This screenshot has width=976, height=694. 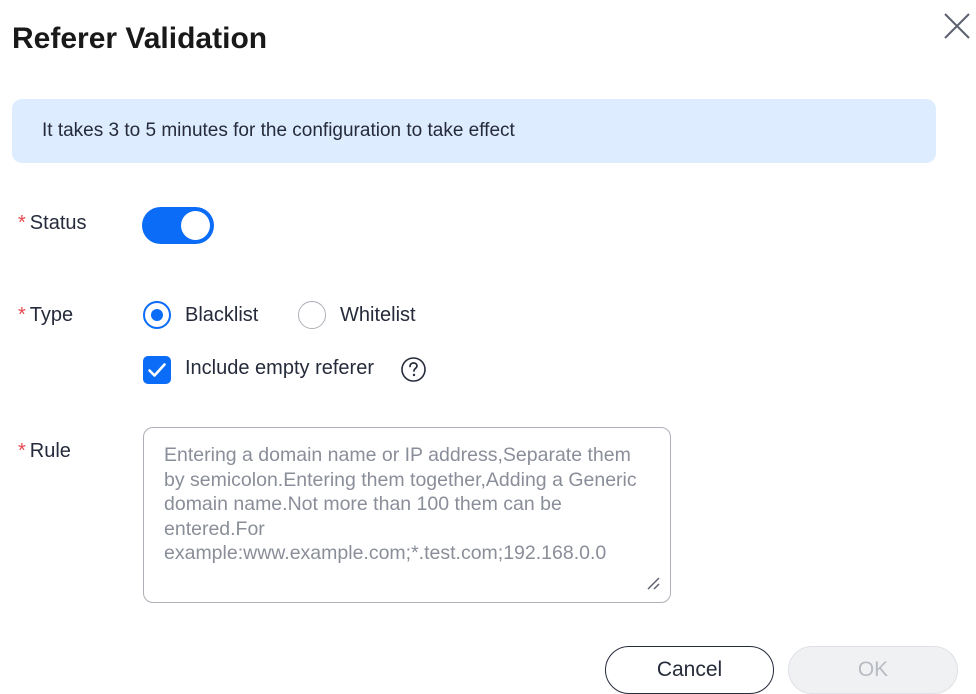 I want to click on checkmark-icon, so click(x=157, y=370).